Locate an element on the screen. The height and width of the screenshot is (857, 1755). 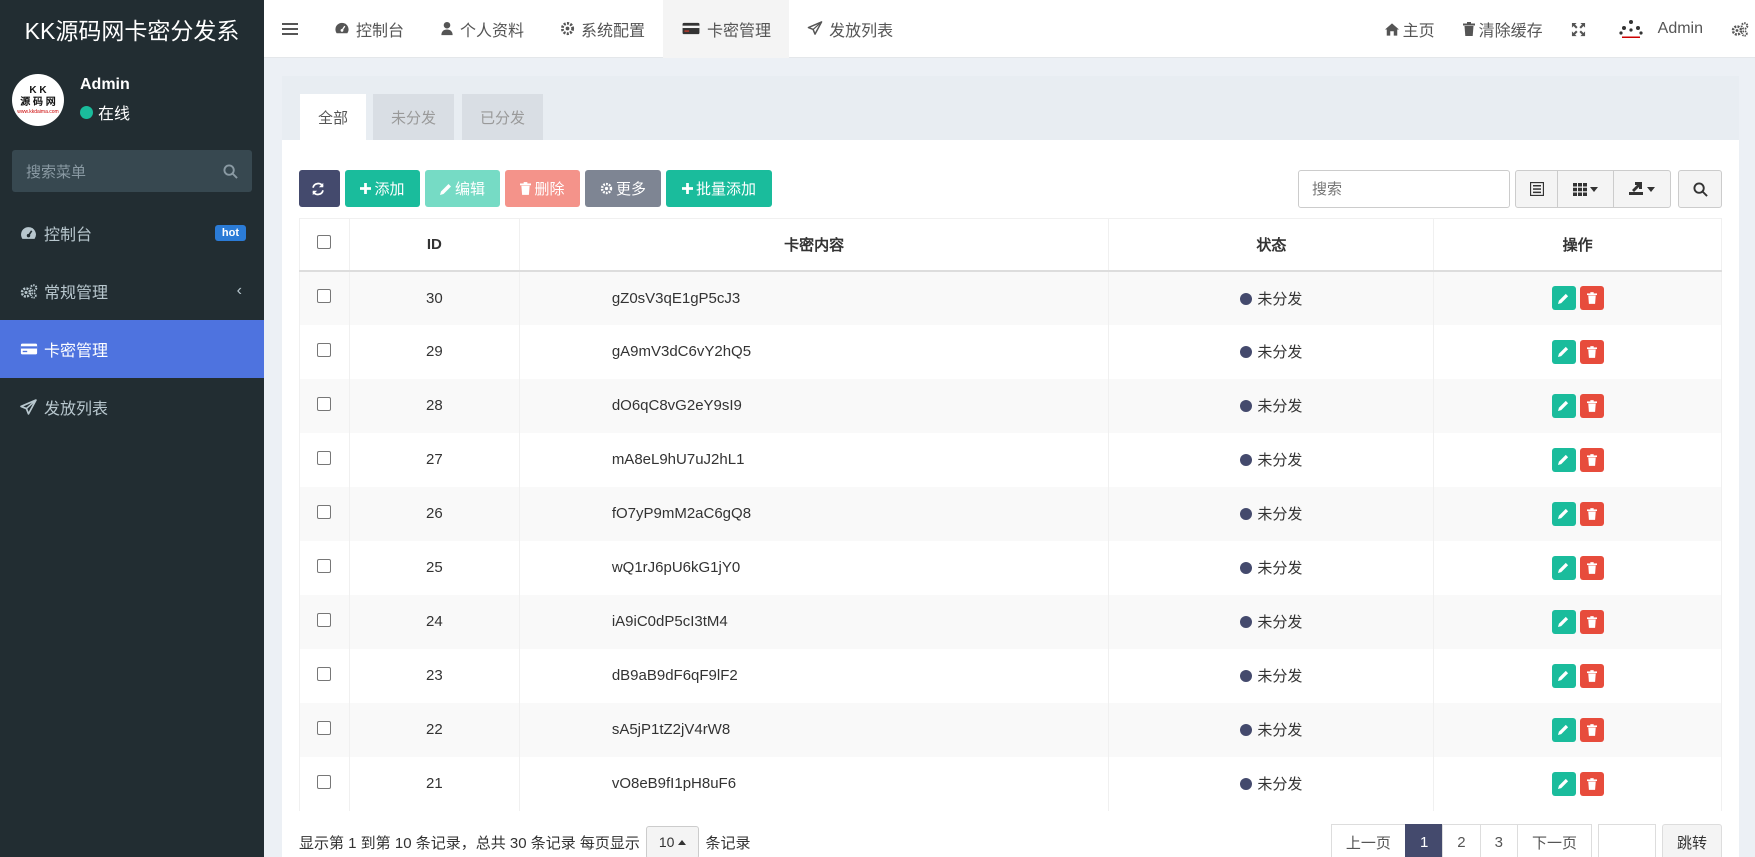
user-icon is located at coordinates (447, 28).